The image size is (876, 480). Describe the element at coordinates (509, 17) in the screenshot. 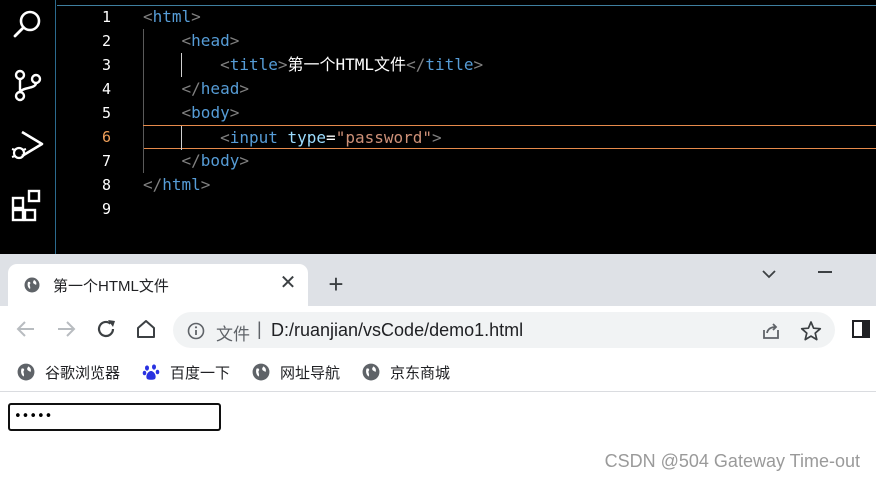

I see `code-line: <html>` at that location.